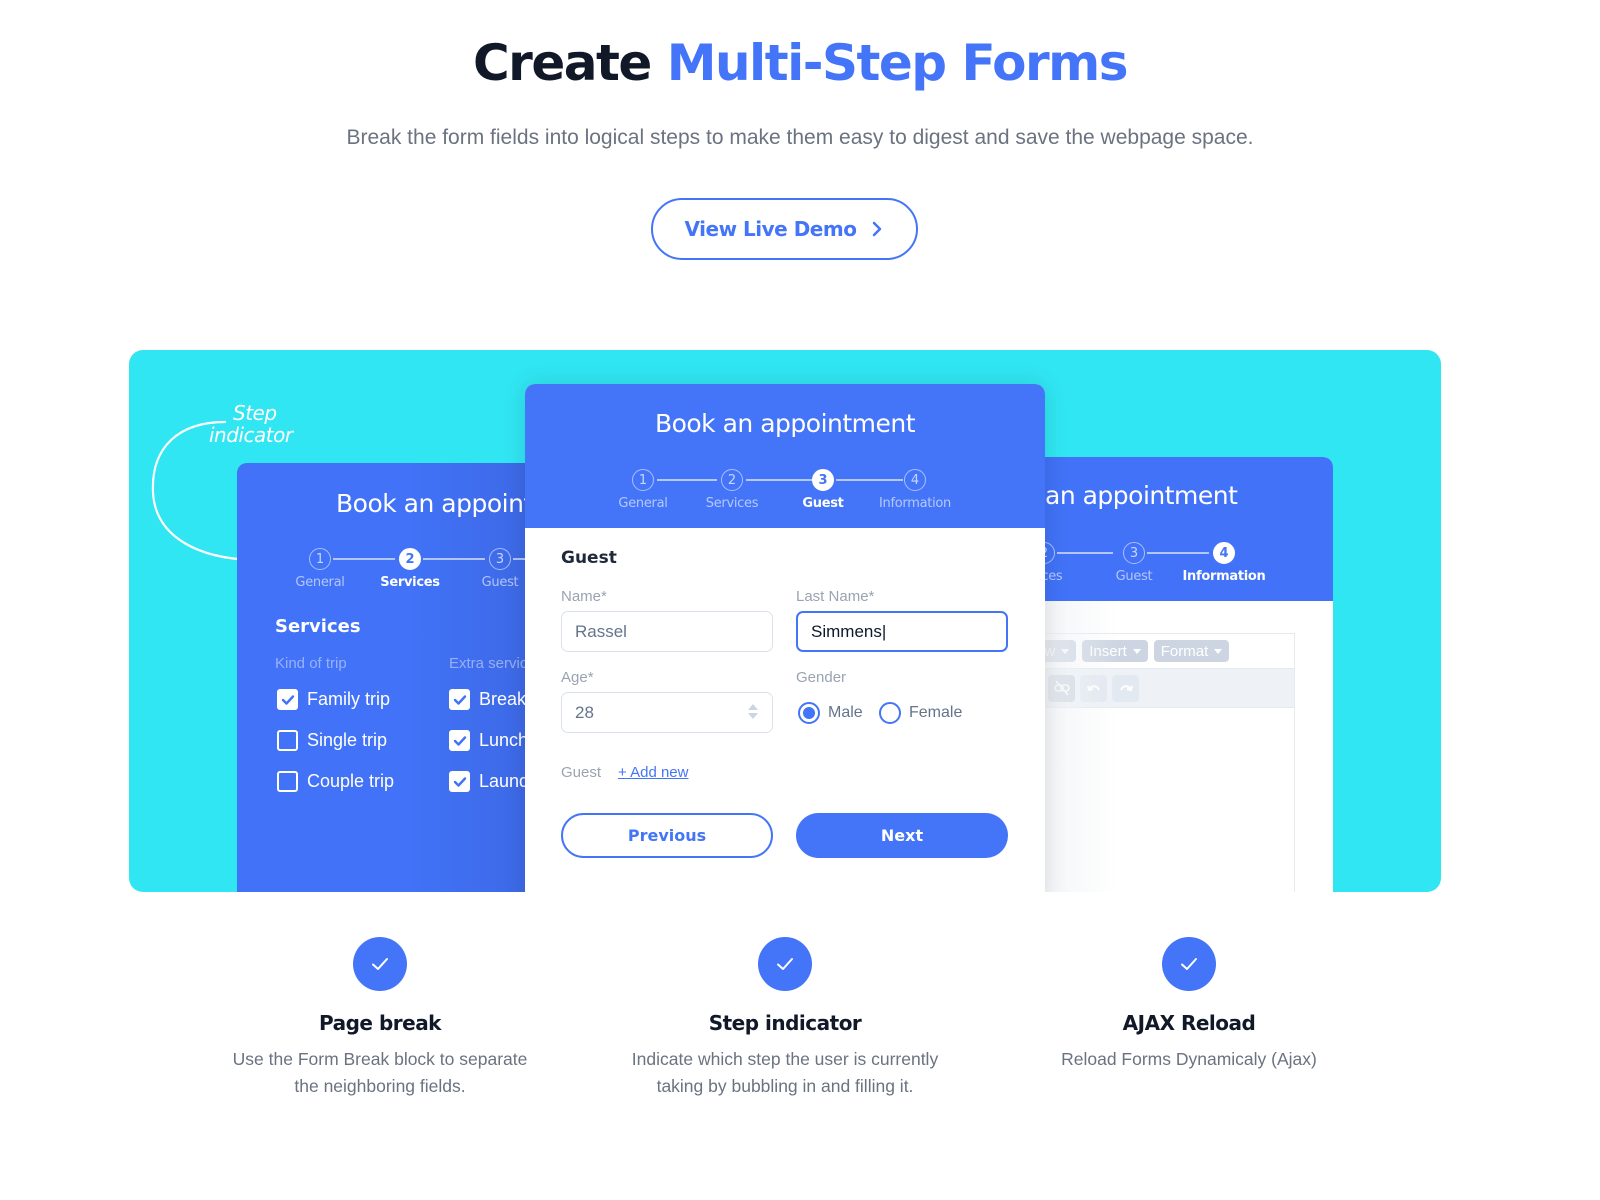 Image resolution: width=1600 pixels, height=1200 pixels. What do you see at coordinates (753, 711) in the screenshot?
I see `number-stepper` at bounding box center [753, 711].